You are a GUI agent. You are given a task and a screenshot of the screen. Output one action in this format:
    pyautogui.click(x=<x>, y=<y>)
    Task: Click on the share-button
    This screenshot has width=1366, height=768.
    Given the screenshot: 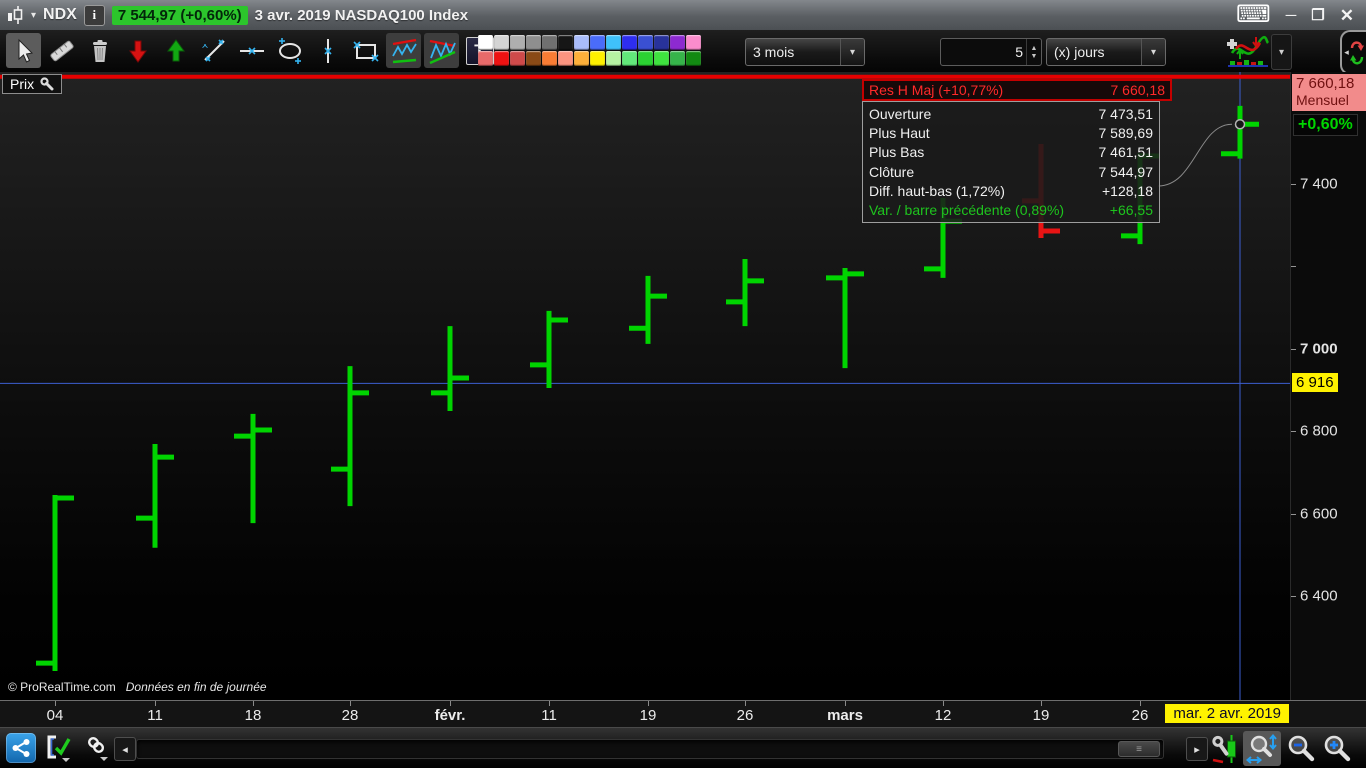 What is the action you would take?
    pyautogui.click(x=21, y=748)
    